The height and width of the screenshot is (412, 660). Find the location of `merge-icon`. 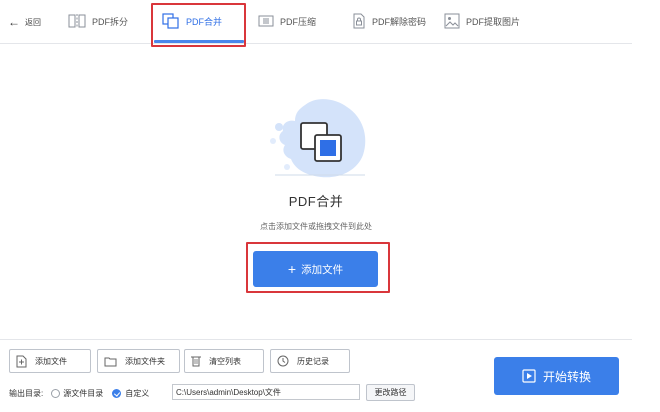

merge-icon is located at coordinates (170, 21).